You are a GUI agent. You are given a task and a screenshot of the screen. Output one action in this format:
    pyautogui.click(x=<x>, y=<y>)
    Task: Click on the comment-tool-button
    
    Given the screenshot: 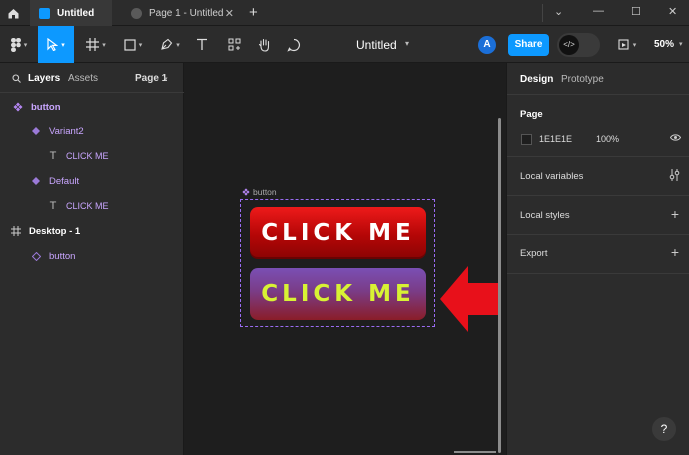 What is the action you would take?
    pyautogui.click(x=294, y=44)
    